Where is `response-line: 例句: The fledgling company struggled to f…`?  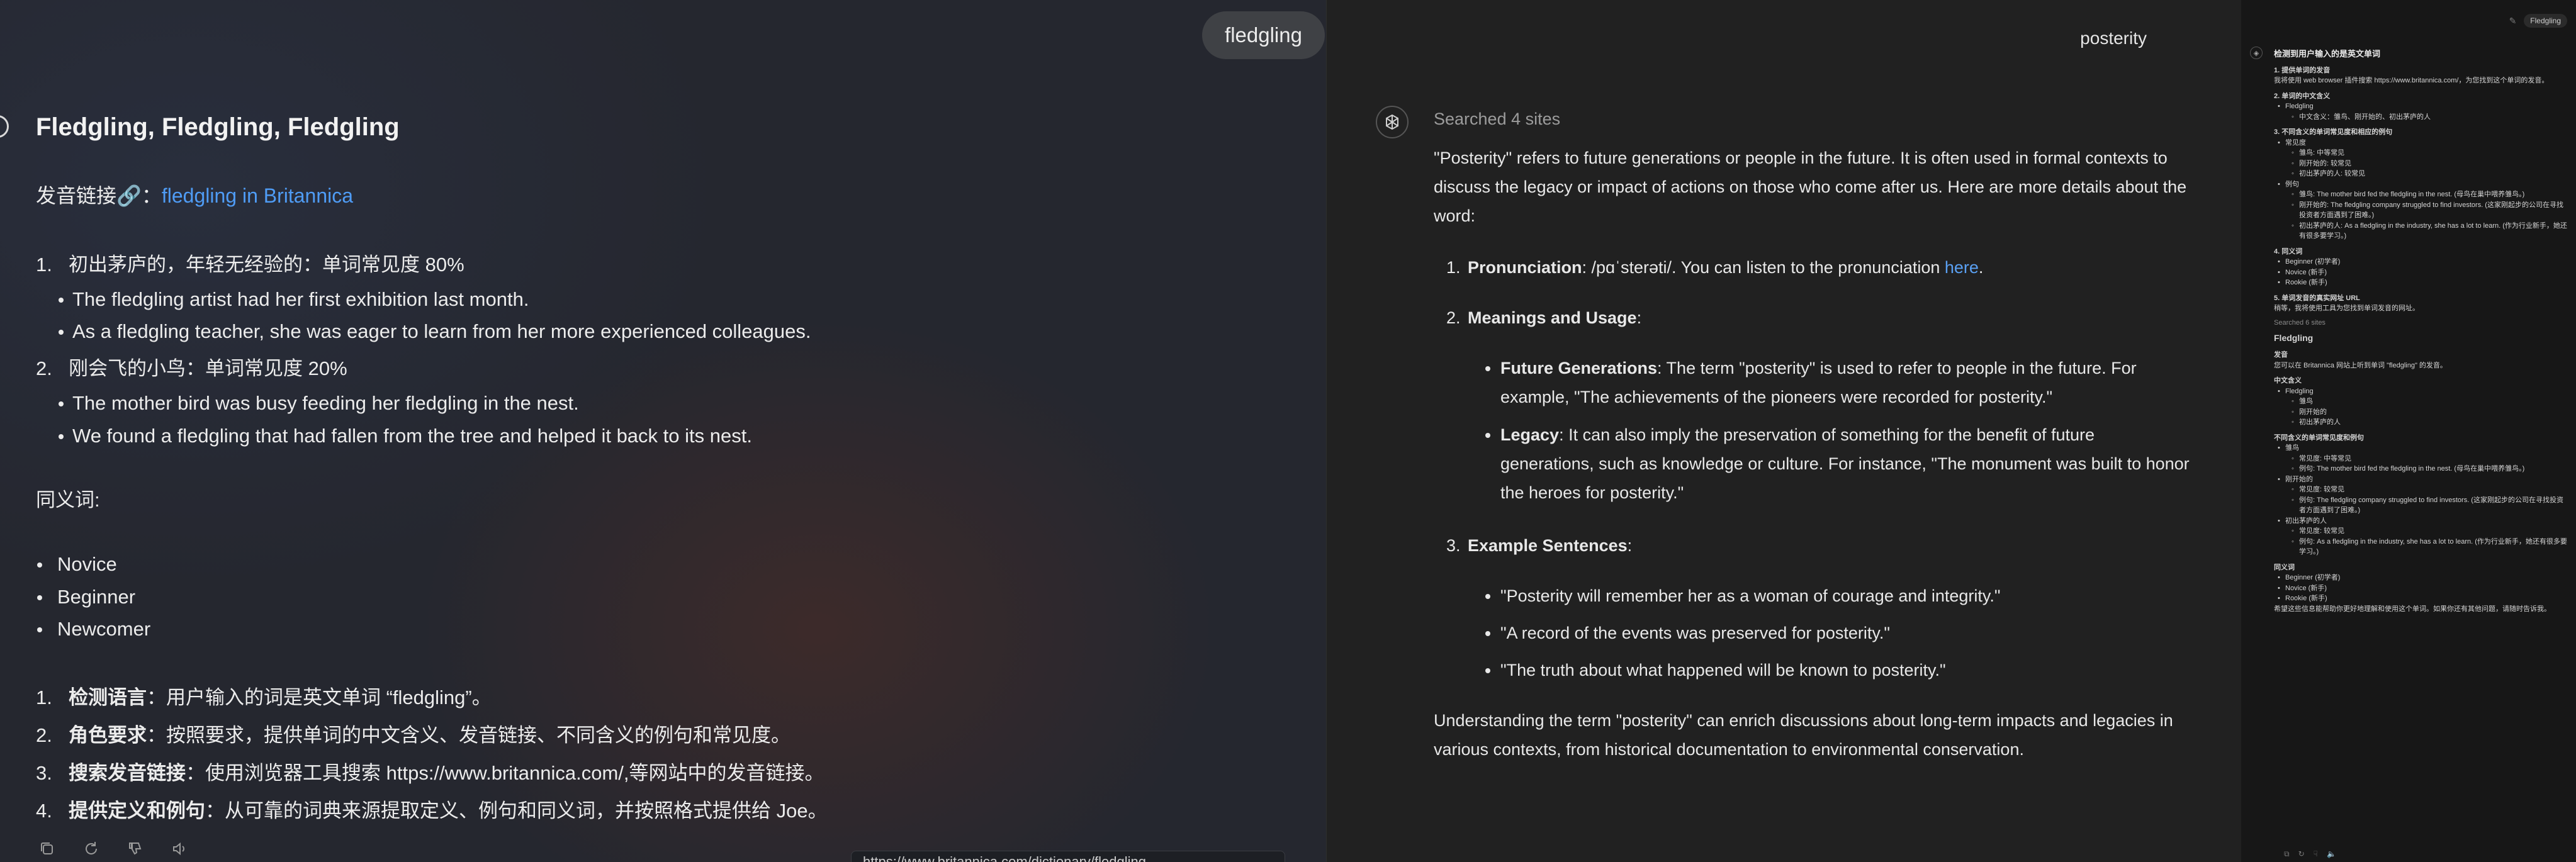
response-line: 例句: The fledgling company struggled to f… is located at coordinates (2431, 506).